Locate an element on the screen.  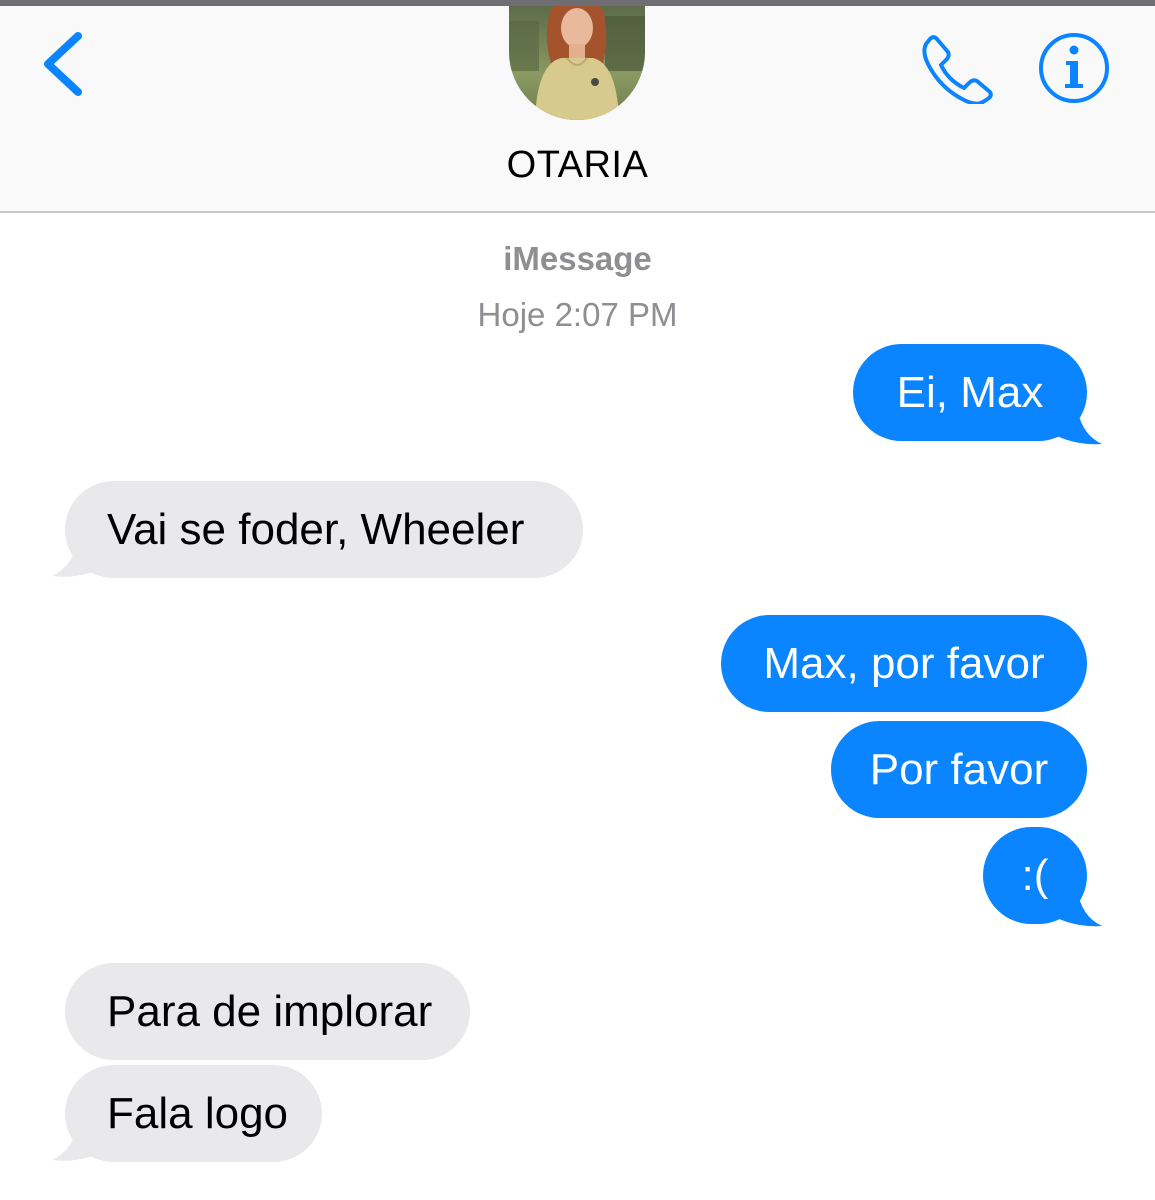
info-icon is located at coordinates (1074, 68).